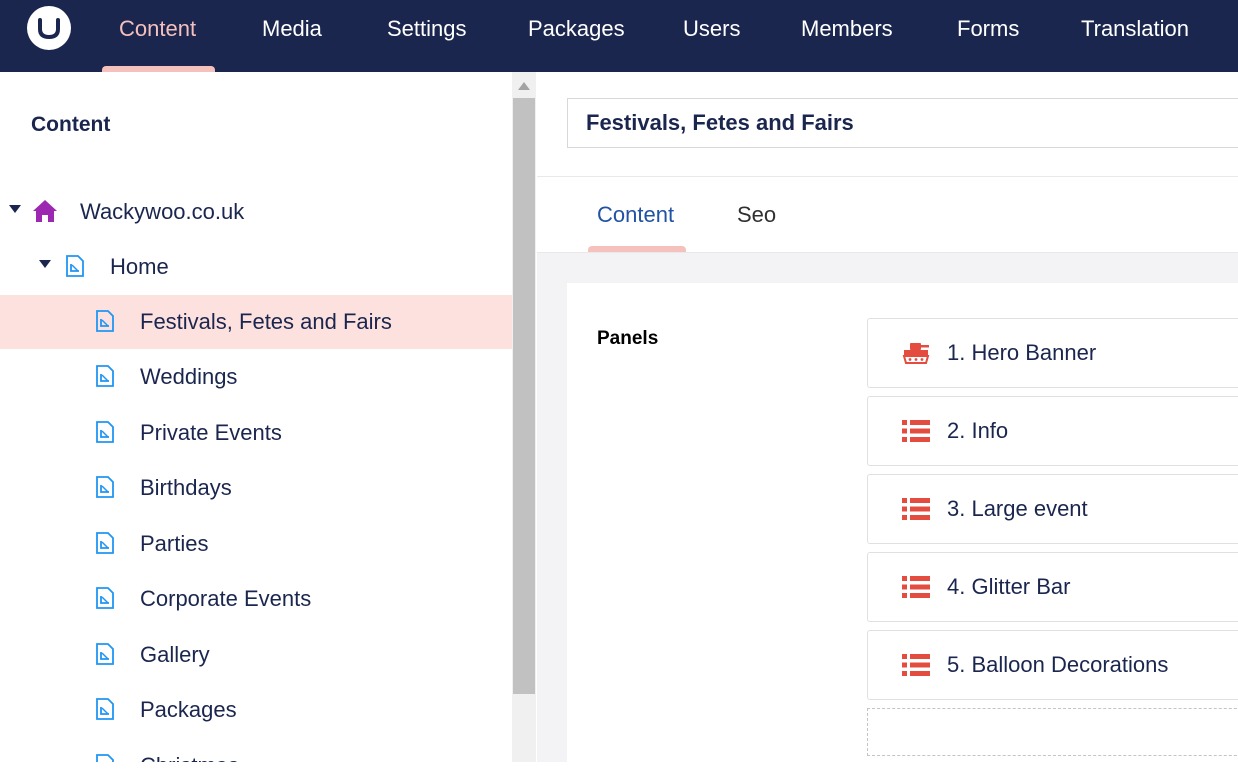  What do you see at coordinates (45, 213) in the screenshot?
I see `home-icon` at bounding box center [45, 213].